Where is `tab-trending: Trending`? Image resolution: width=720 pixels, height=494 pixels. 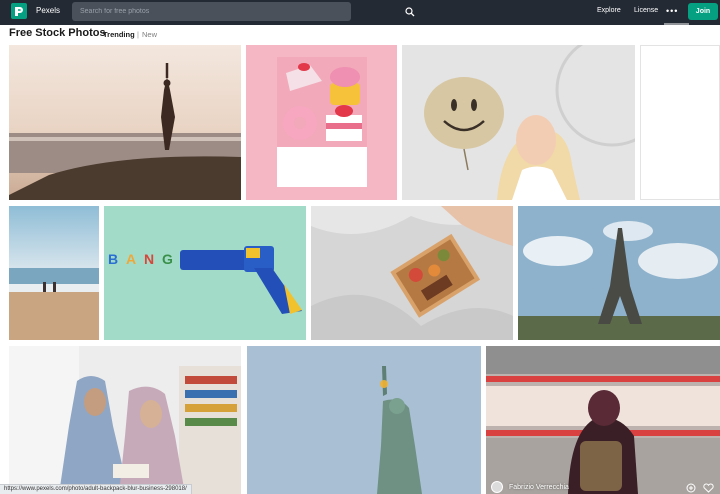
tab-trending: Trending is located at coordinates (119, 34).